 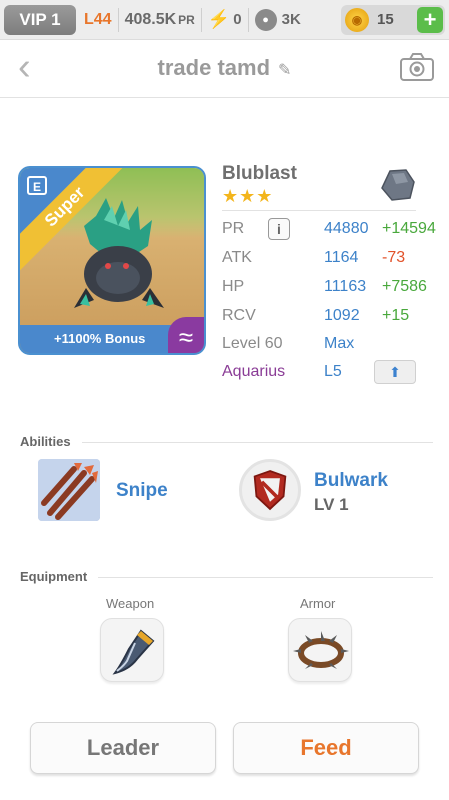 What do you see at coordinates (123, 748) in the screenshot?
I see `leader-button: Leader` at bounding box center [123, 748].